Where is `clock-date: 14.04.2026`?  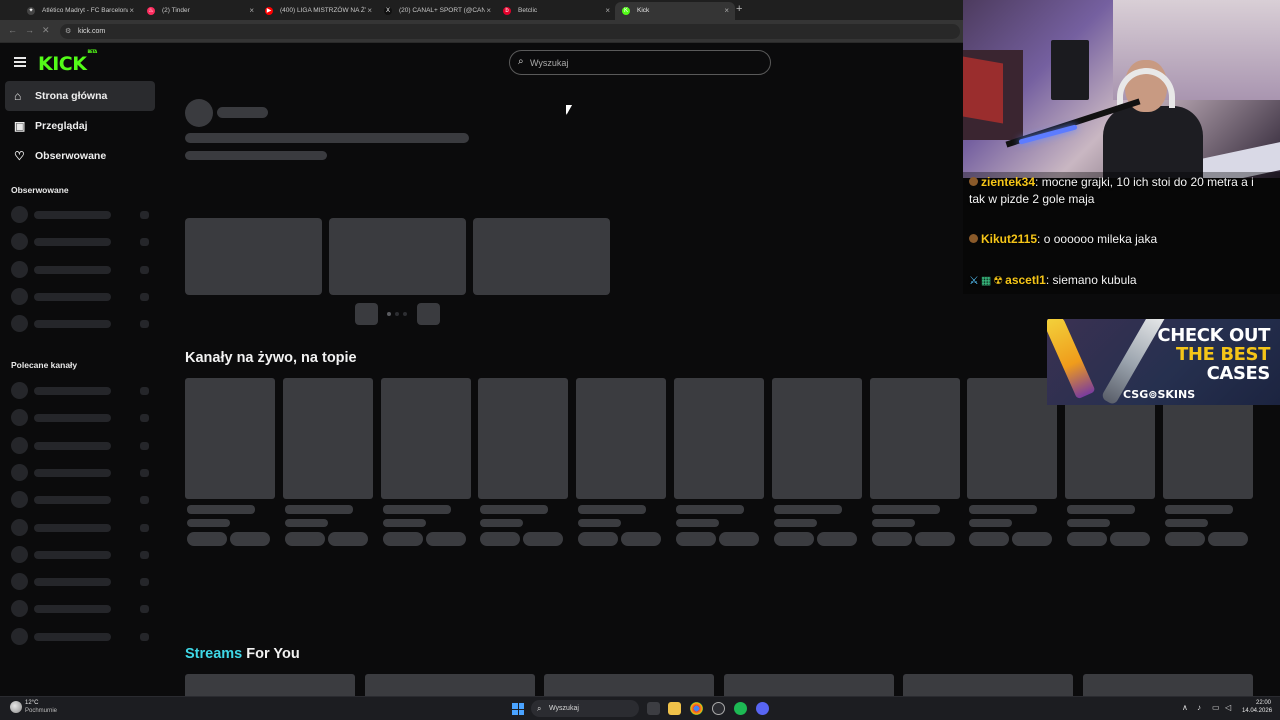
clock-date: 14.04.2026 is located at coordinates (1257, 711).